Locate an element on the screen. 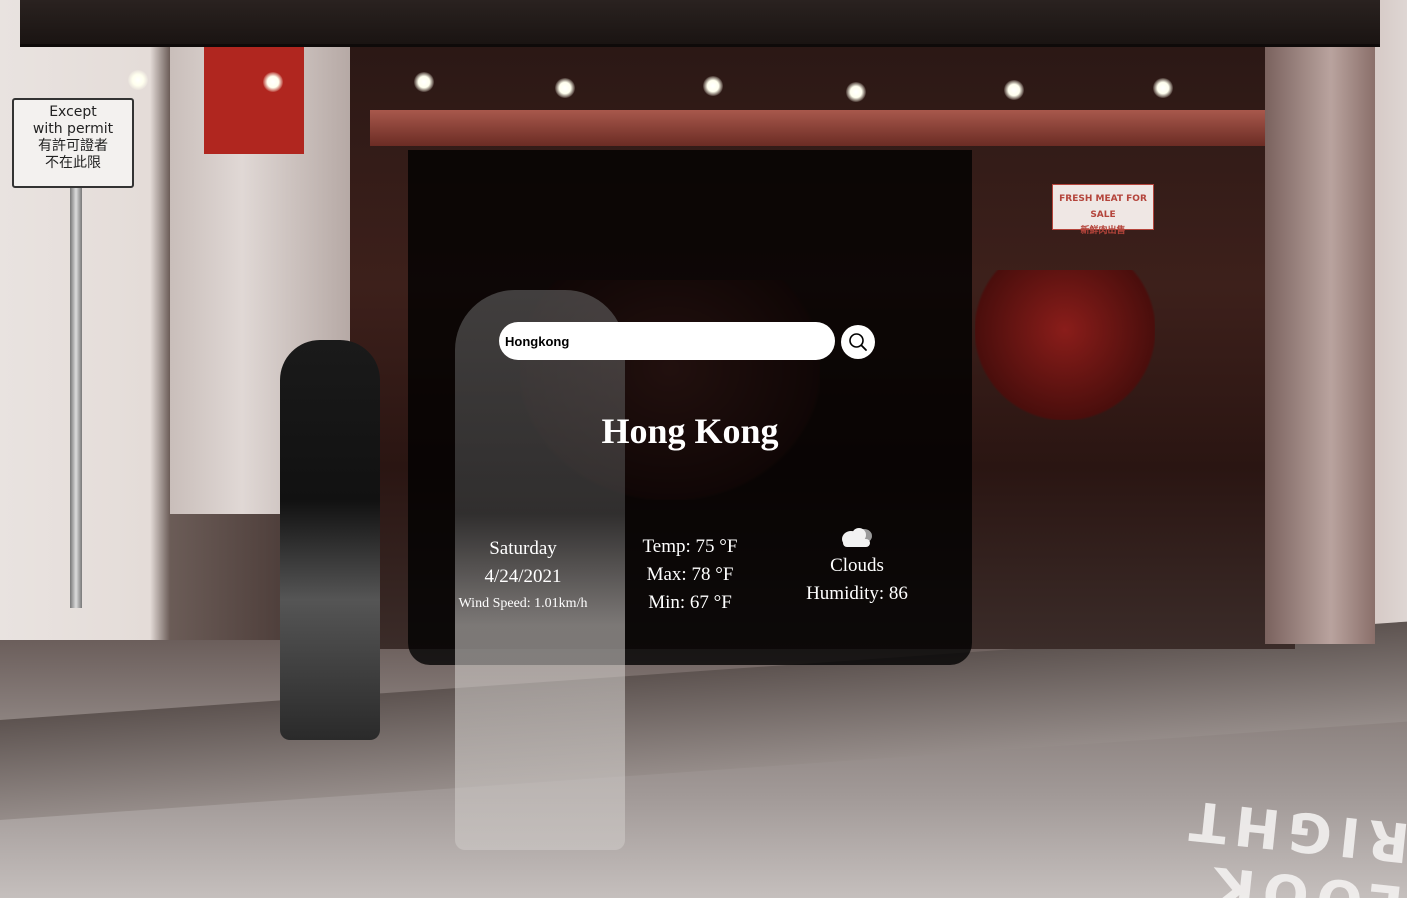 The height and width of the screenshot is (898, 1407). background-sign-pole is located at coordinates (76, 398).